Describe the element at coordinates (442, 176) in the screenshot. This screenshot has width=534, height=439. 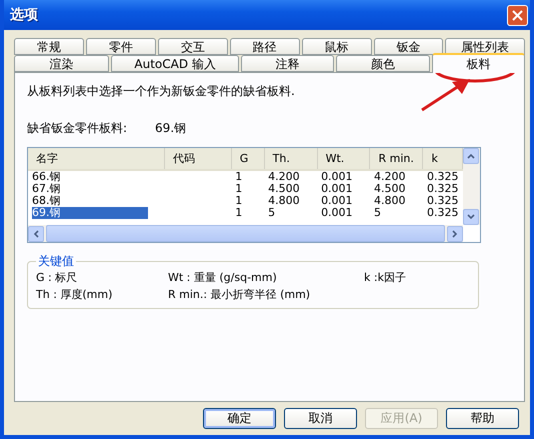
I see `table-cell: 0.325` at that location.